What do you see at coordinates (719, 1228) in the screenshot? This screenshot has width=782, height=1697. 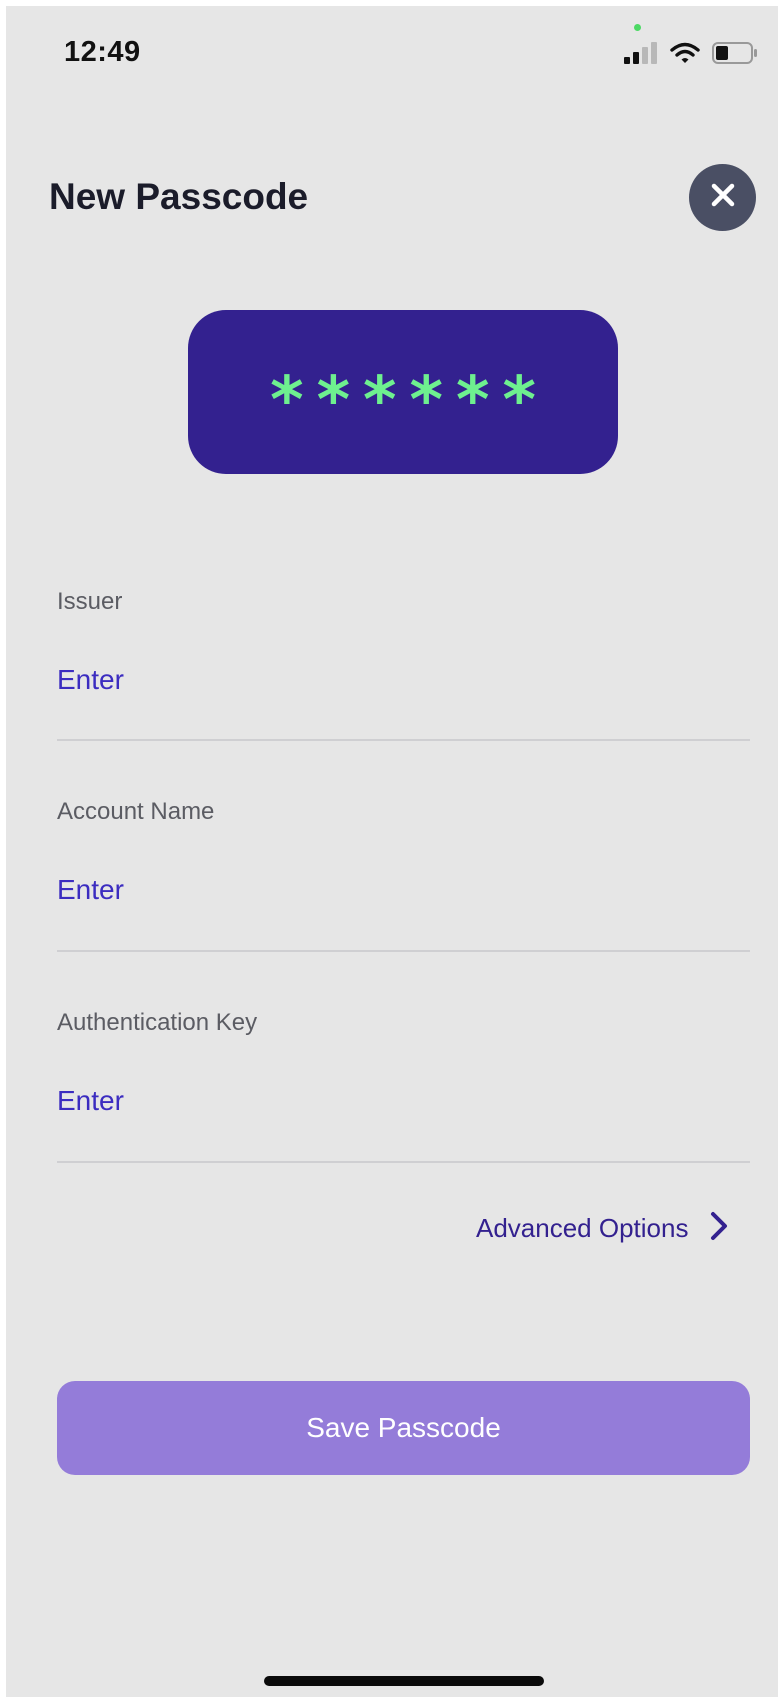 I see `chevron-right-icon` at bounding box center [719, 1228].